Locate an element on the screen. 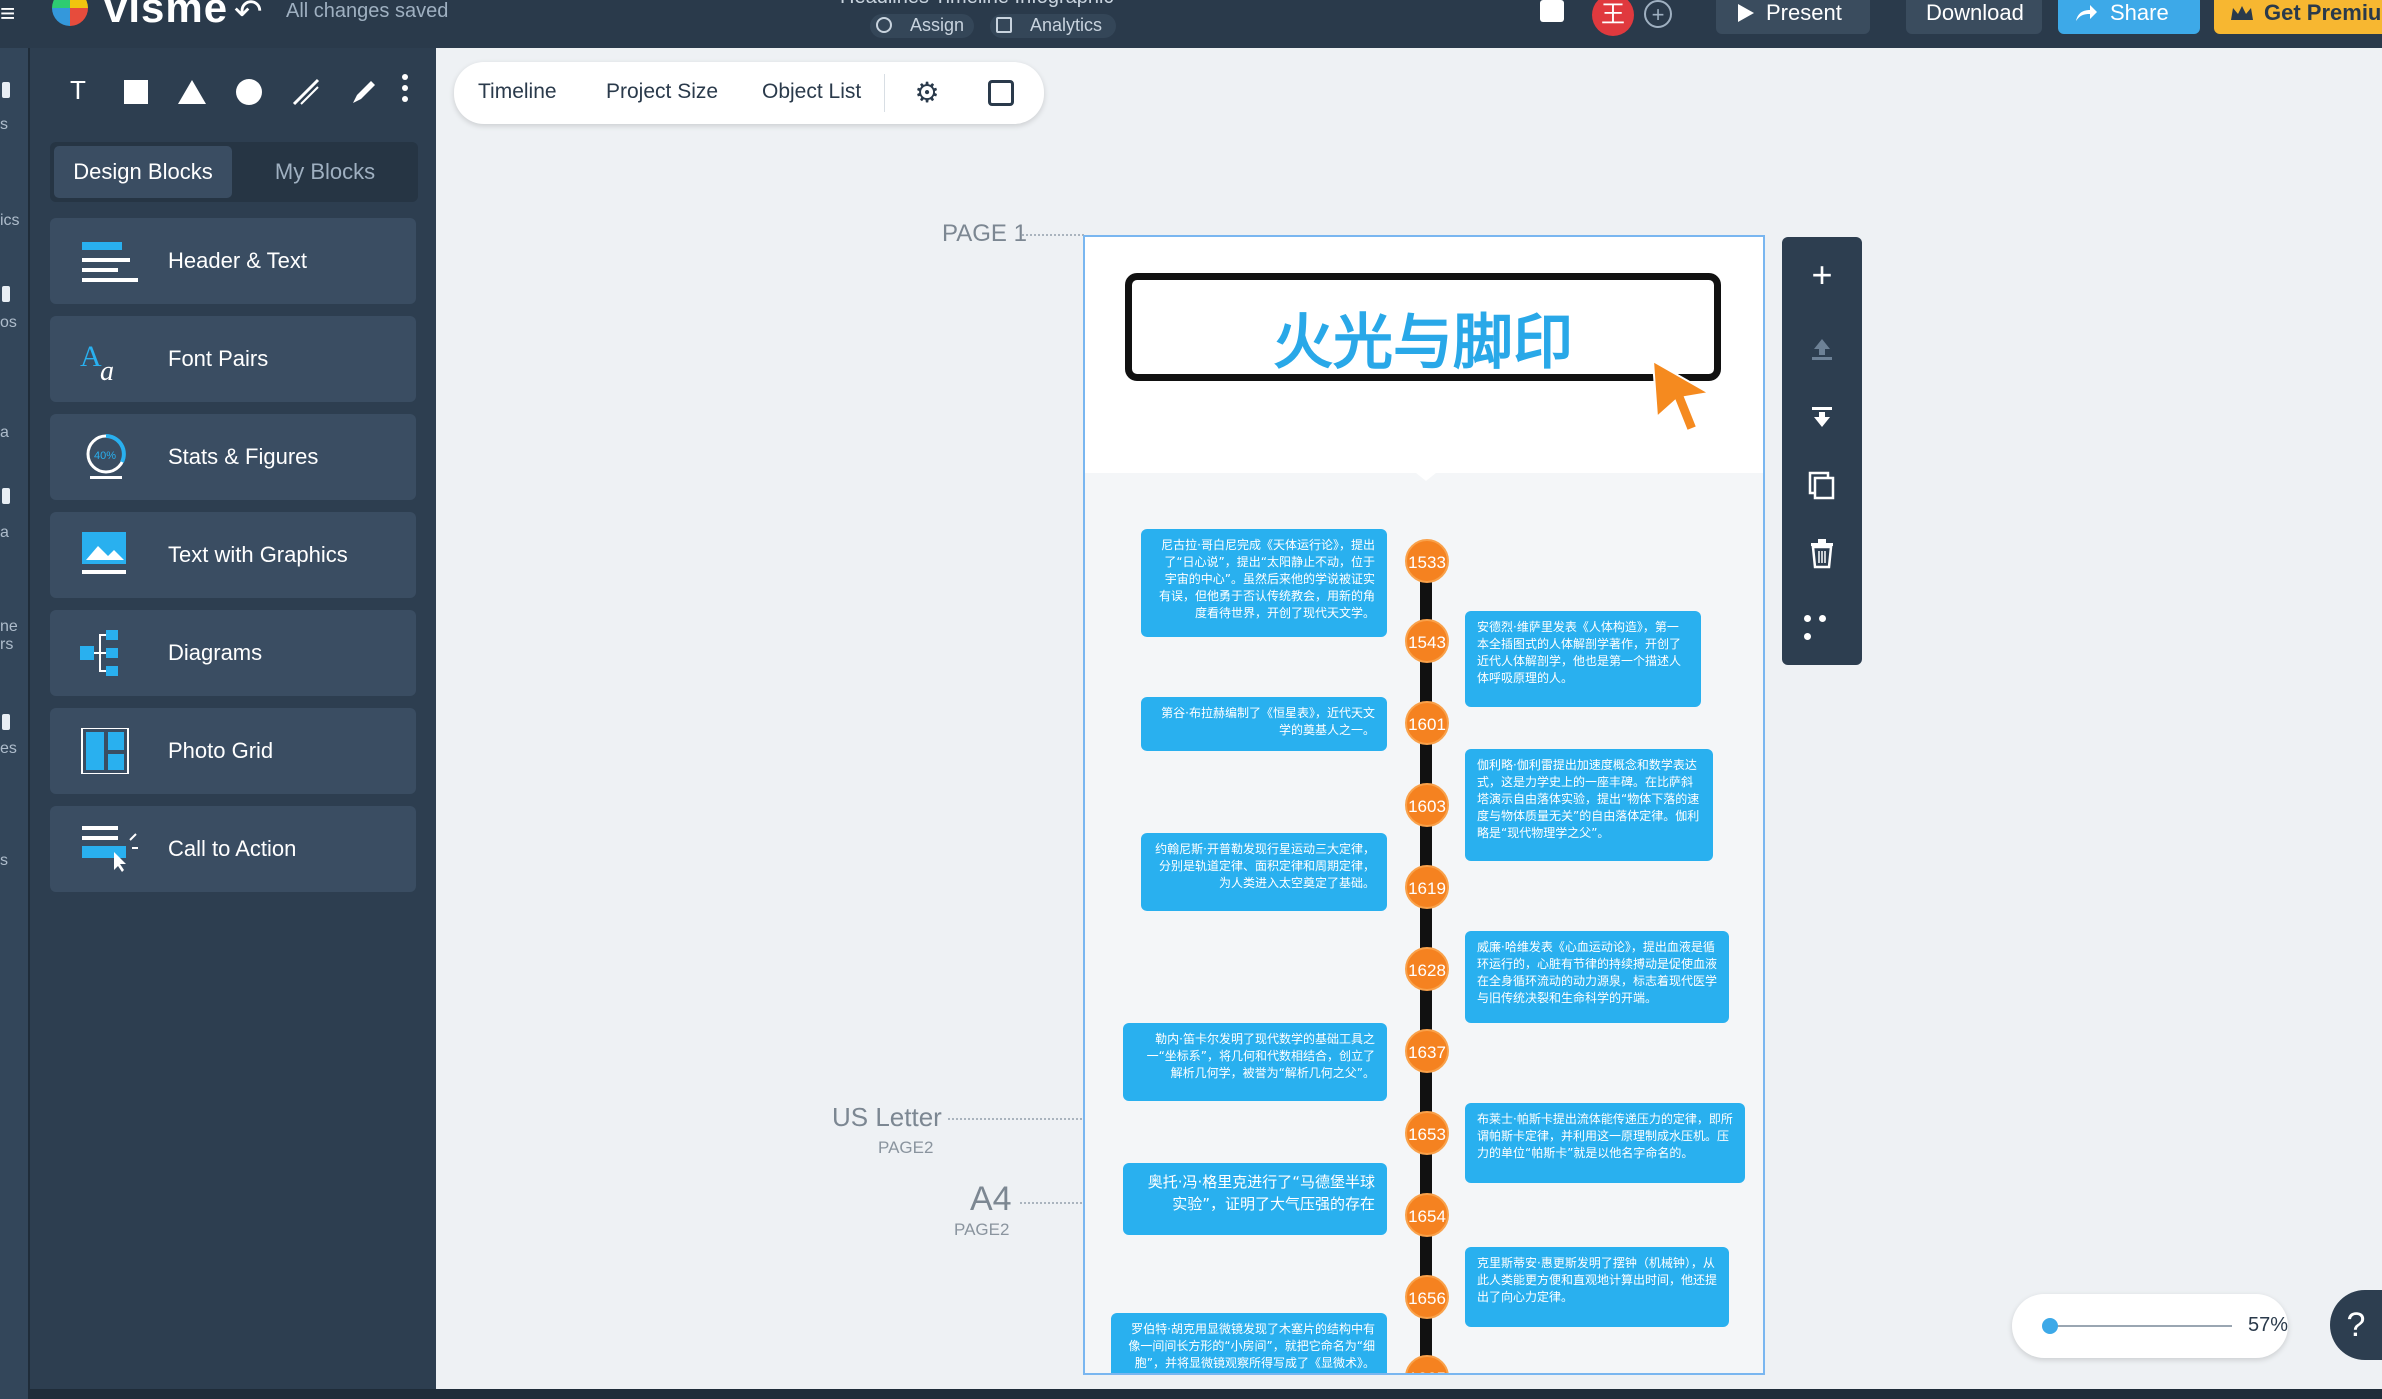 Image resolution: width=2382 pixels, height=1399 pixels. comment-icon is located at coordinates (1552, 11).